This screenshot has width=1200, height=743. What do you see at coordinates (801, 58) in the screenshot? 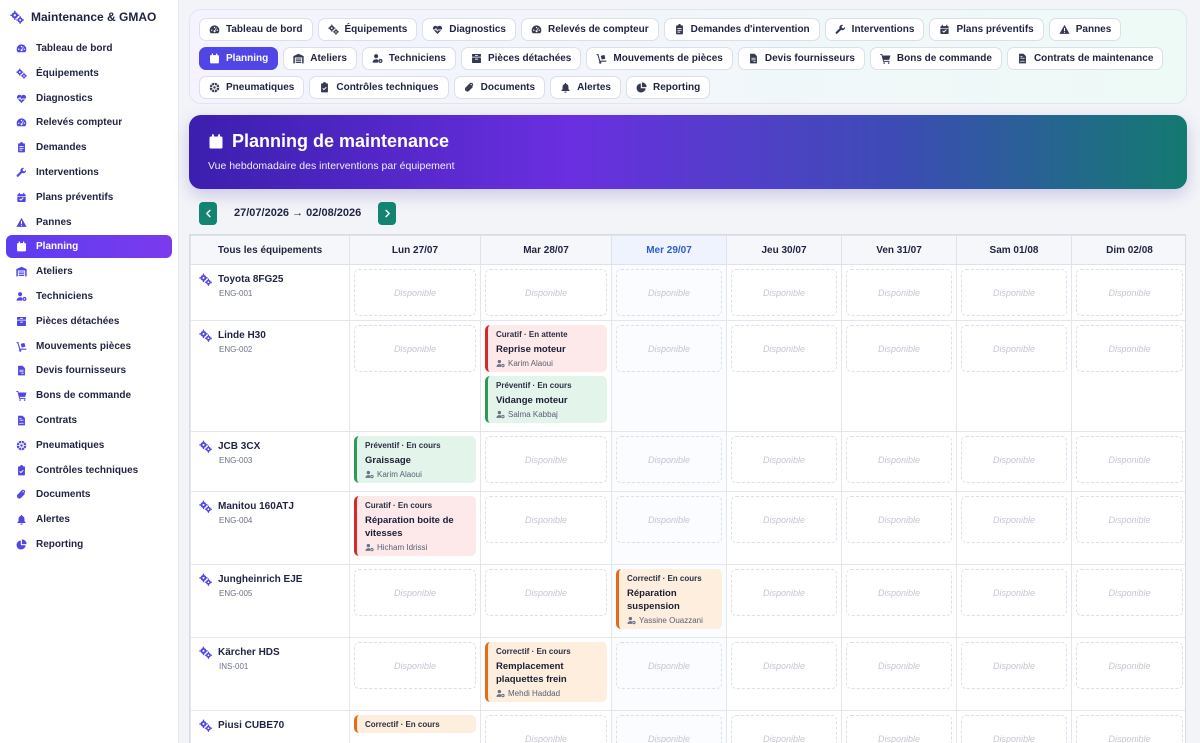
I see `tab-devis-fournisseurs: Devis fournisseurs` at bounding box center [801, 58].